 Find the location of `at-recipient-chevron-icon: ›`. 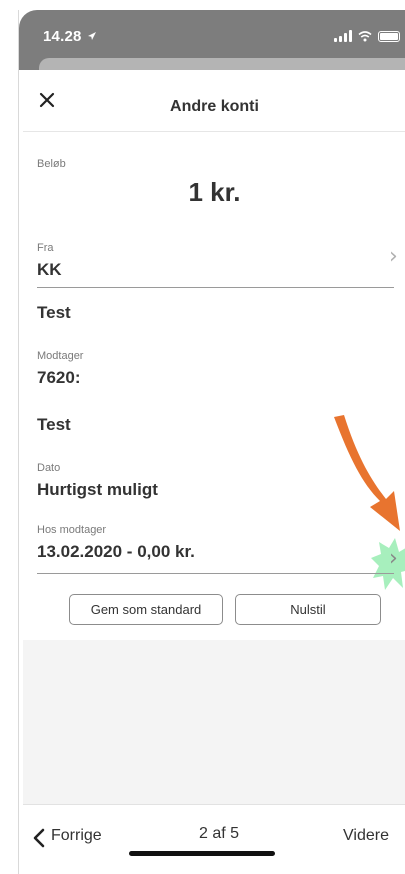

at-recipient-chevron-icon: › is located at coordinates (393, 558).